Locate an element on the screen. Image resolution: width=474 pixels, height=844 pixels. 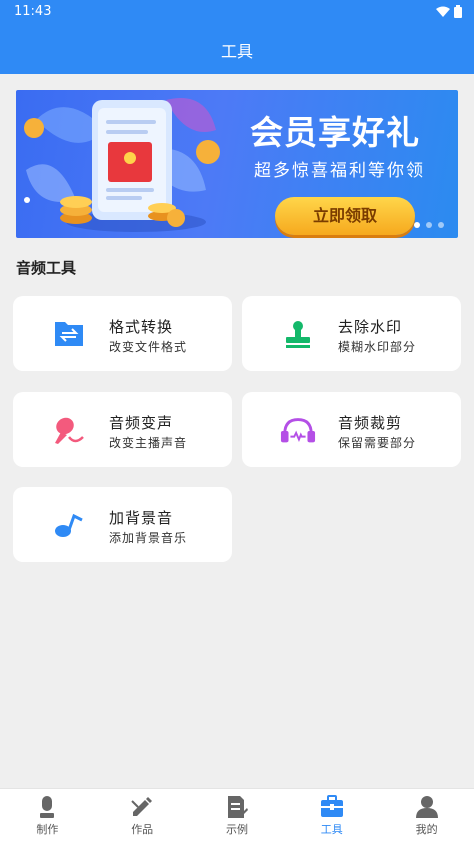
tool-desc: 添加背景音乐 is located at coordinates (148, 538).